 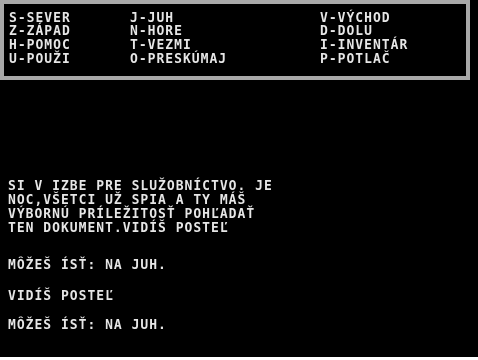 I want to click on command-up: N-HORE, so click(x=156, y=31).